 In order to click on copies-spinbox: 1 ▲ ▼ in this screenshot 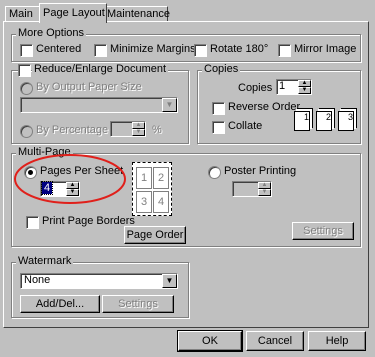, I will do `click(294, 87)`.